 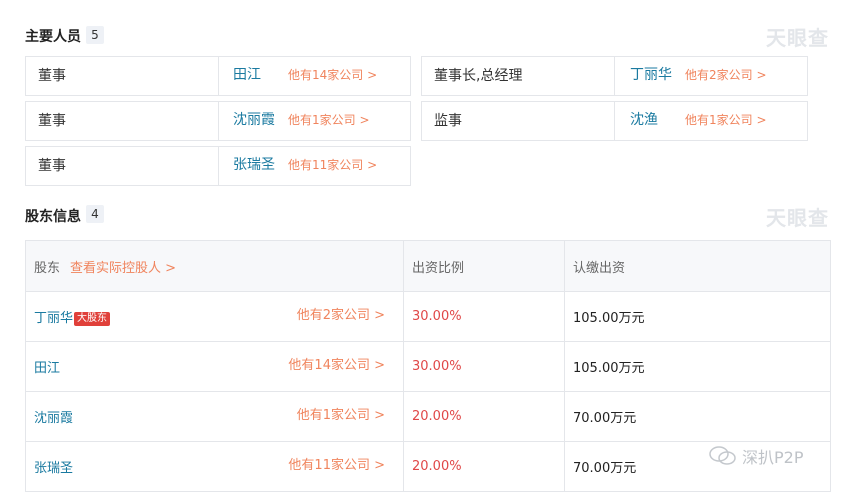 I want to click on personnel-role: 监事, so click(x=448, y=121).